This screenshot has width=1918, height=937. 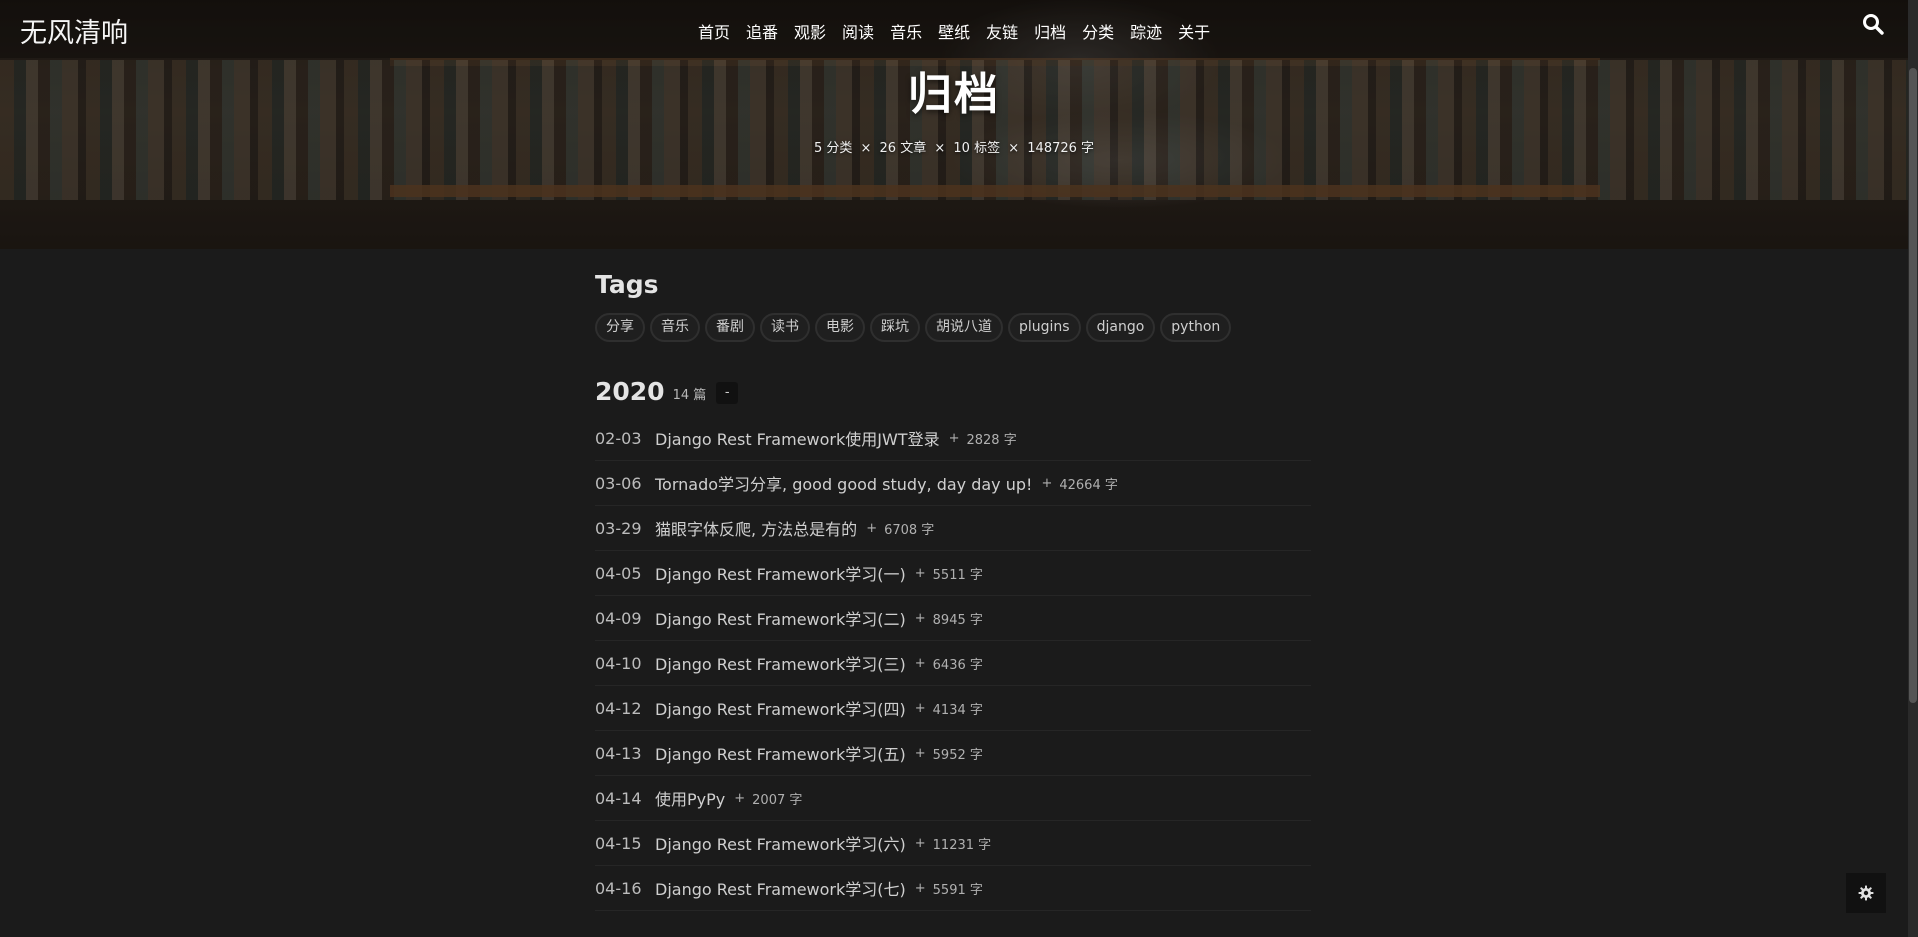 What do you see at coordinates (780, 888) in the screenshot?
I see `post-title-link: Django Rest Framework学习(七)` at bounding box center [780, 888].